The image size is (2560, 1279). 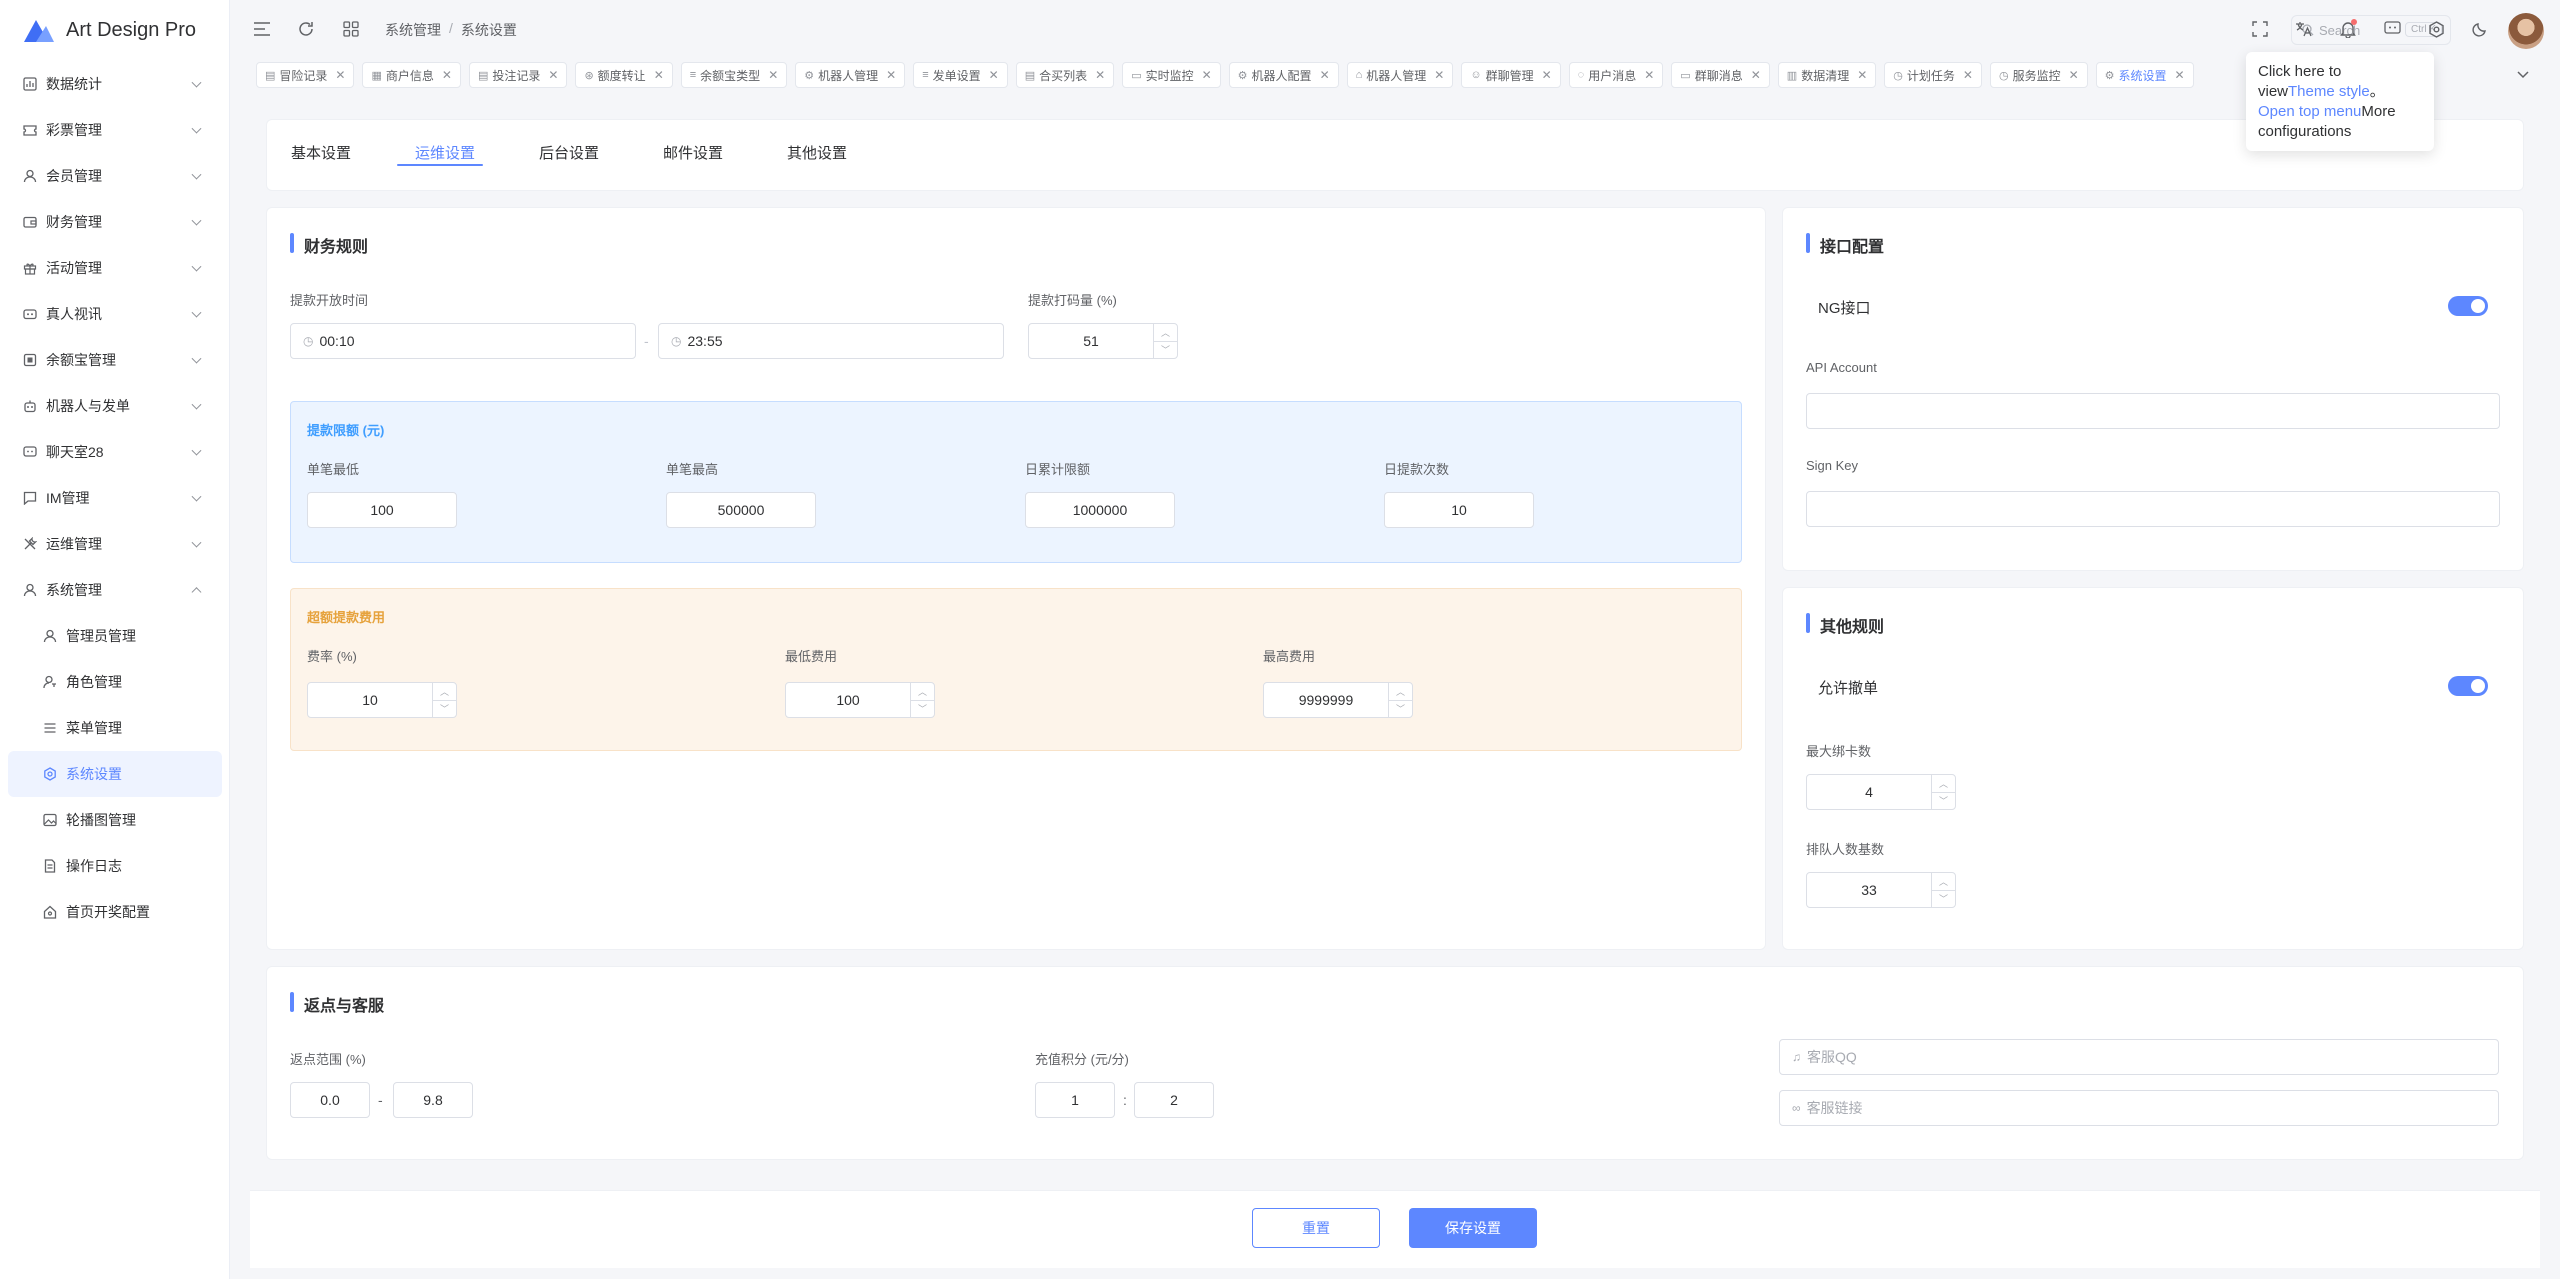 I want to click on page-tab: ◷ 服务监控 ✕, so click(x=2038, y=75).